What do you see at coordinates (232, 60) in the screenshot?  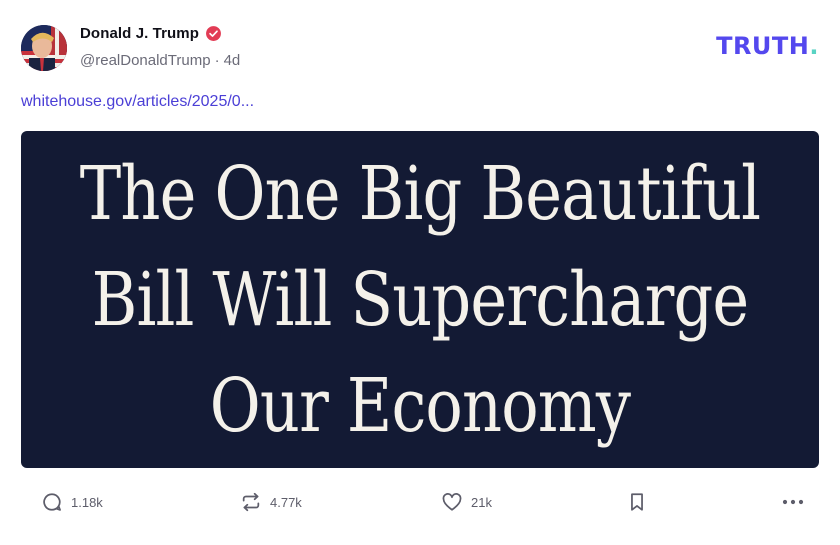 I see `post-age: 4d` at bounding box center [232, 60].